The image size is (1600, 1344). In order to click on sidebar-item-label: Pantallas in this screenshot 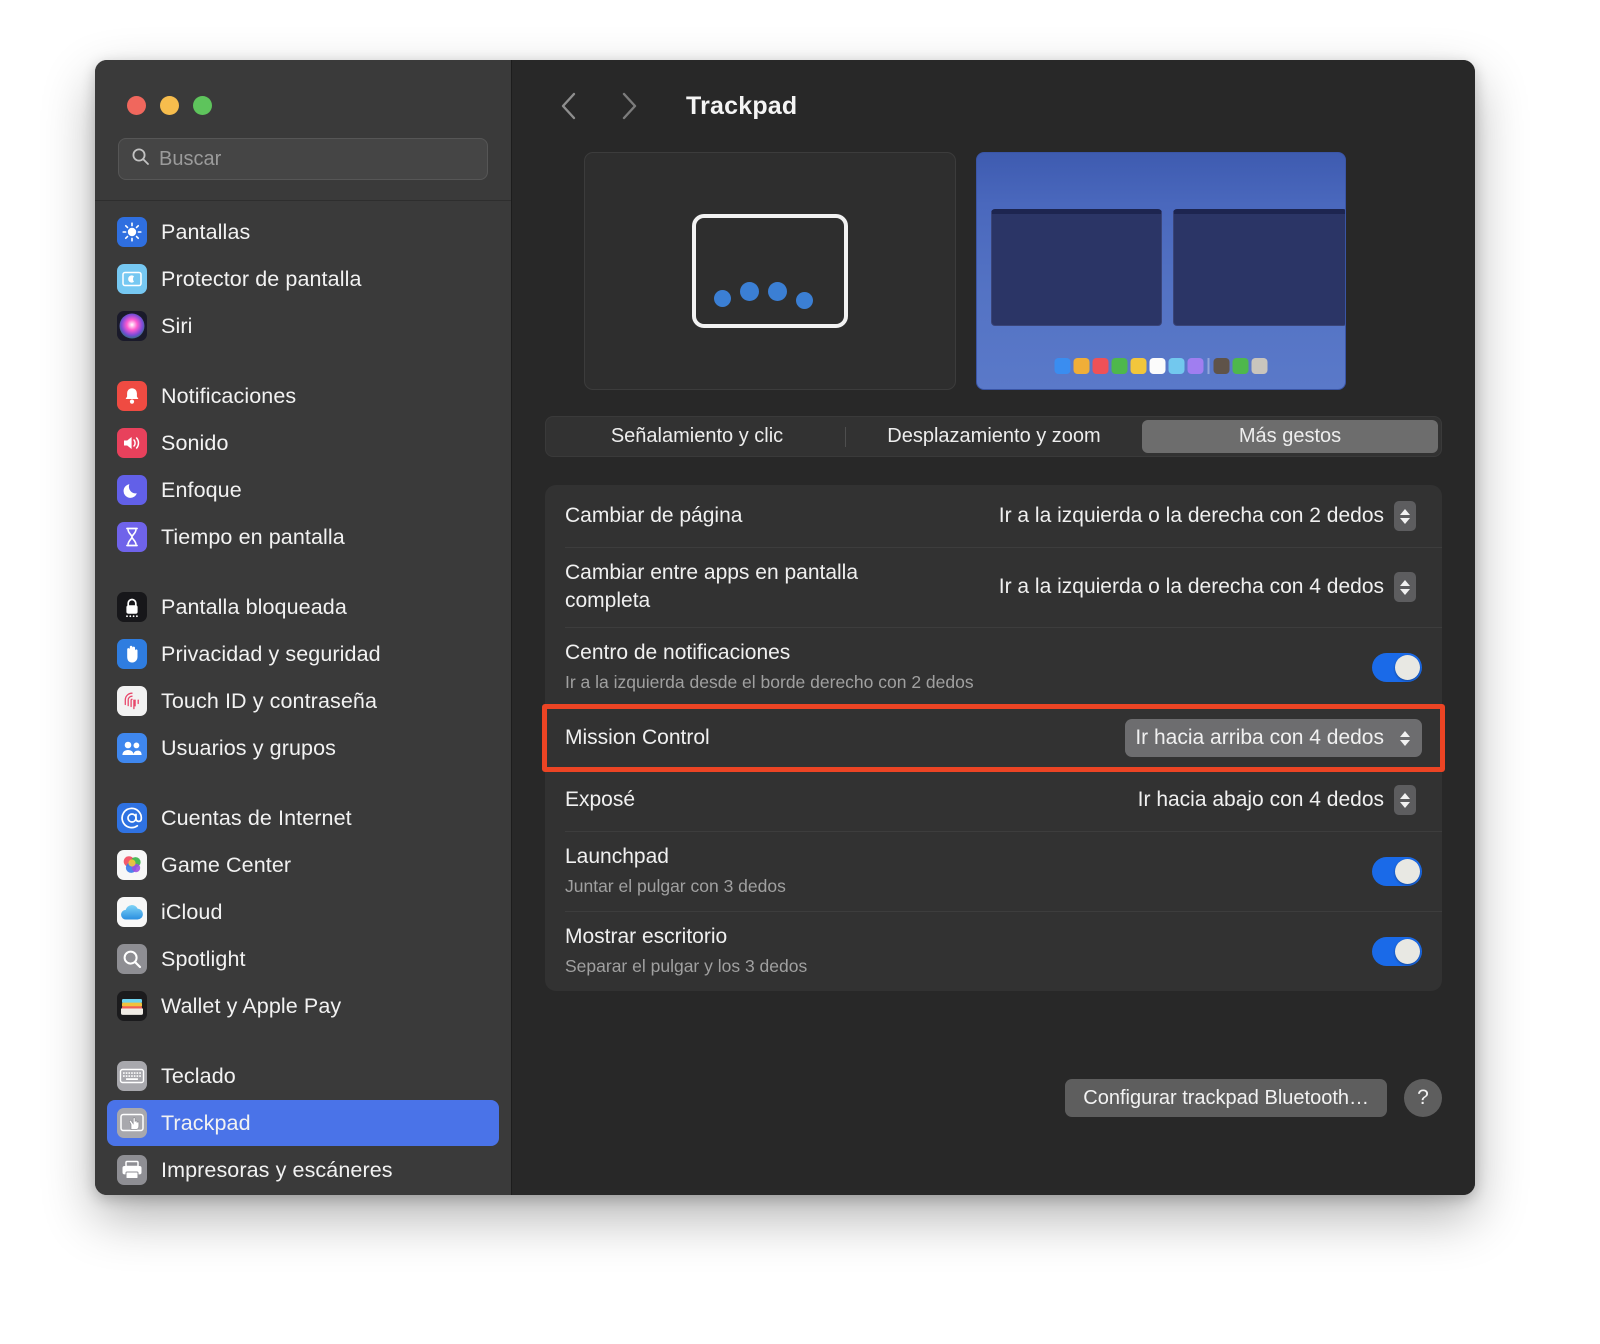, I will do `click(206, 231)`.